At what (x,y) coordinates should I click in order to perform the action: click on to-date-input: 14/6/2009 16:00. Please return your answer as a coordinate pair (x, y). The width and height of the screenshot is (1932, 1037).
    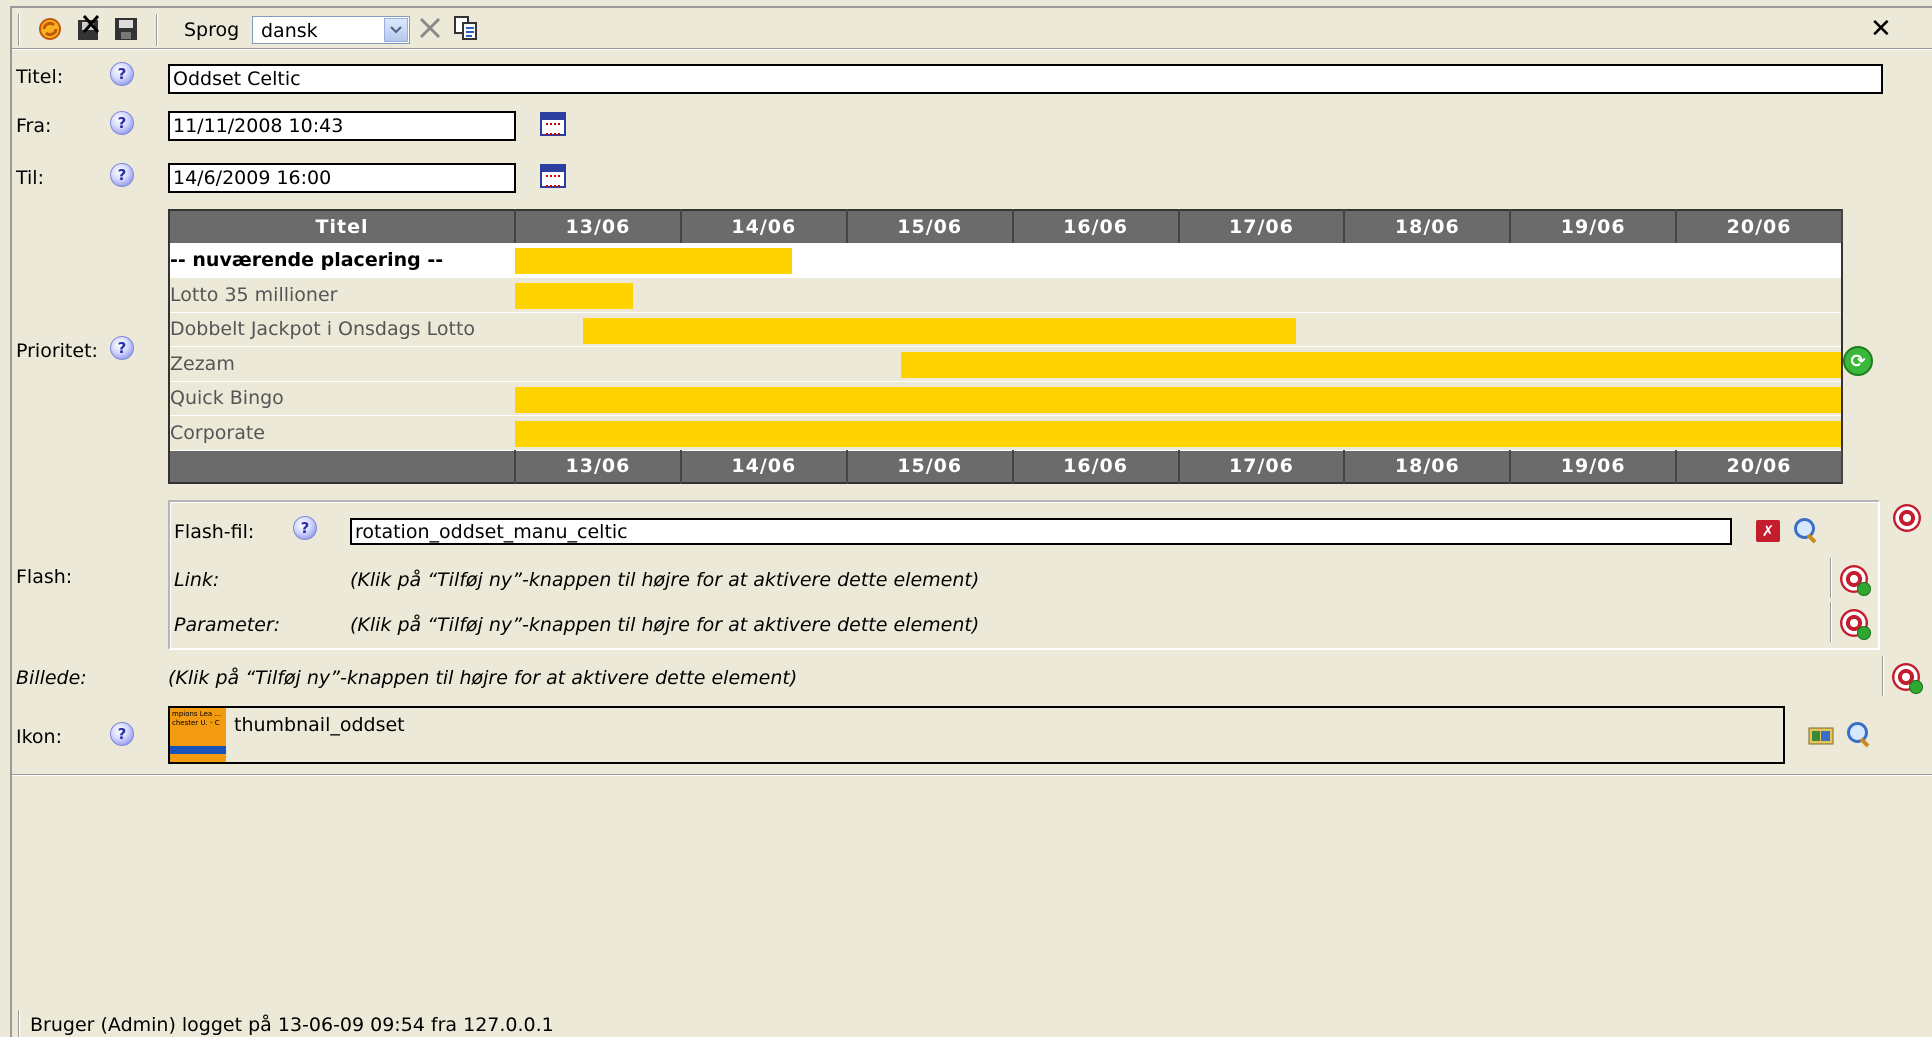
    Looking at the image, I should click on (342, 178).